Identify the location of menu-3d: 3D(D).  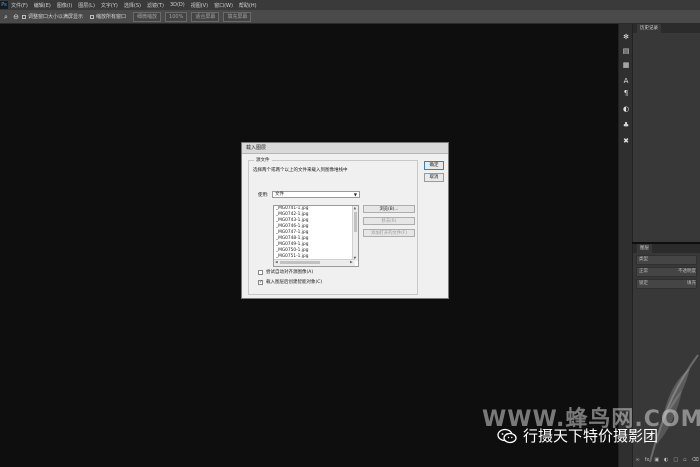
(177, 5).